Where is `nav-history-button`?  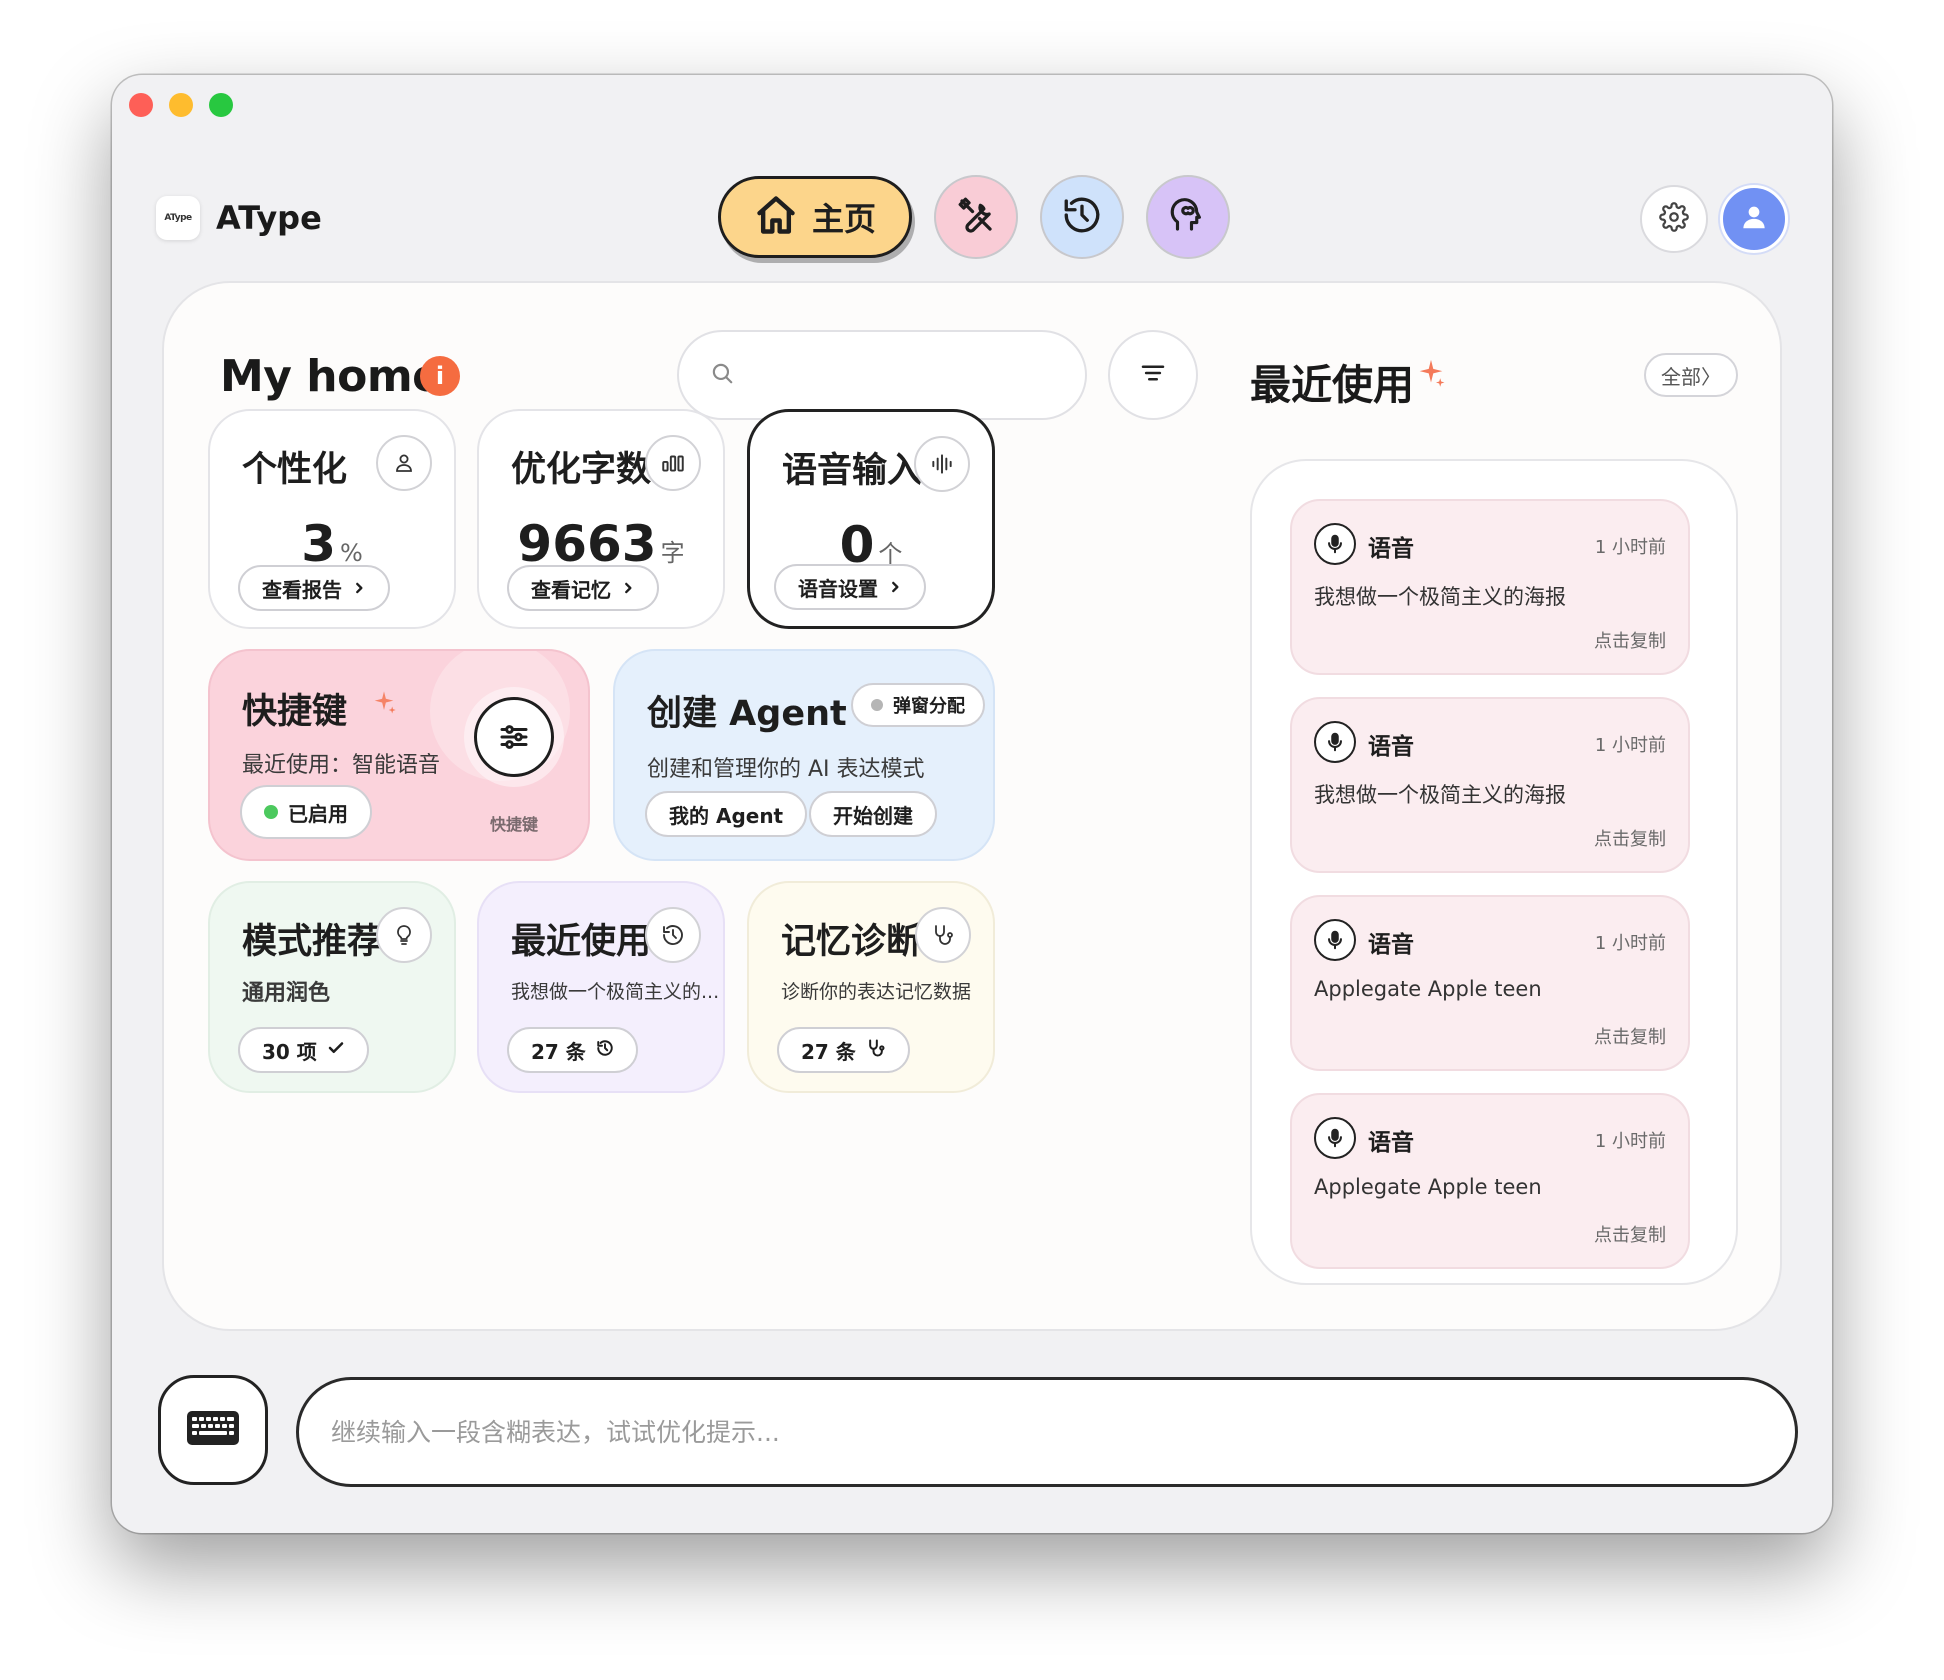
nav-history-button is located at coordinates (1082, 217).